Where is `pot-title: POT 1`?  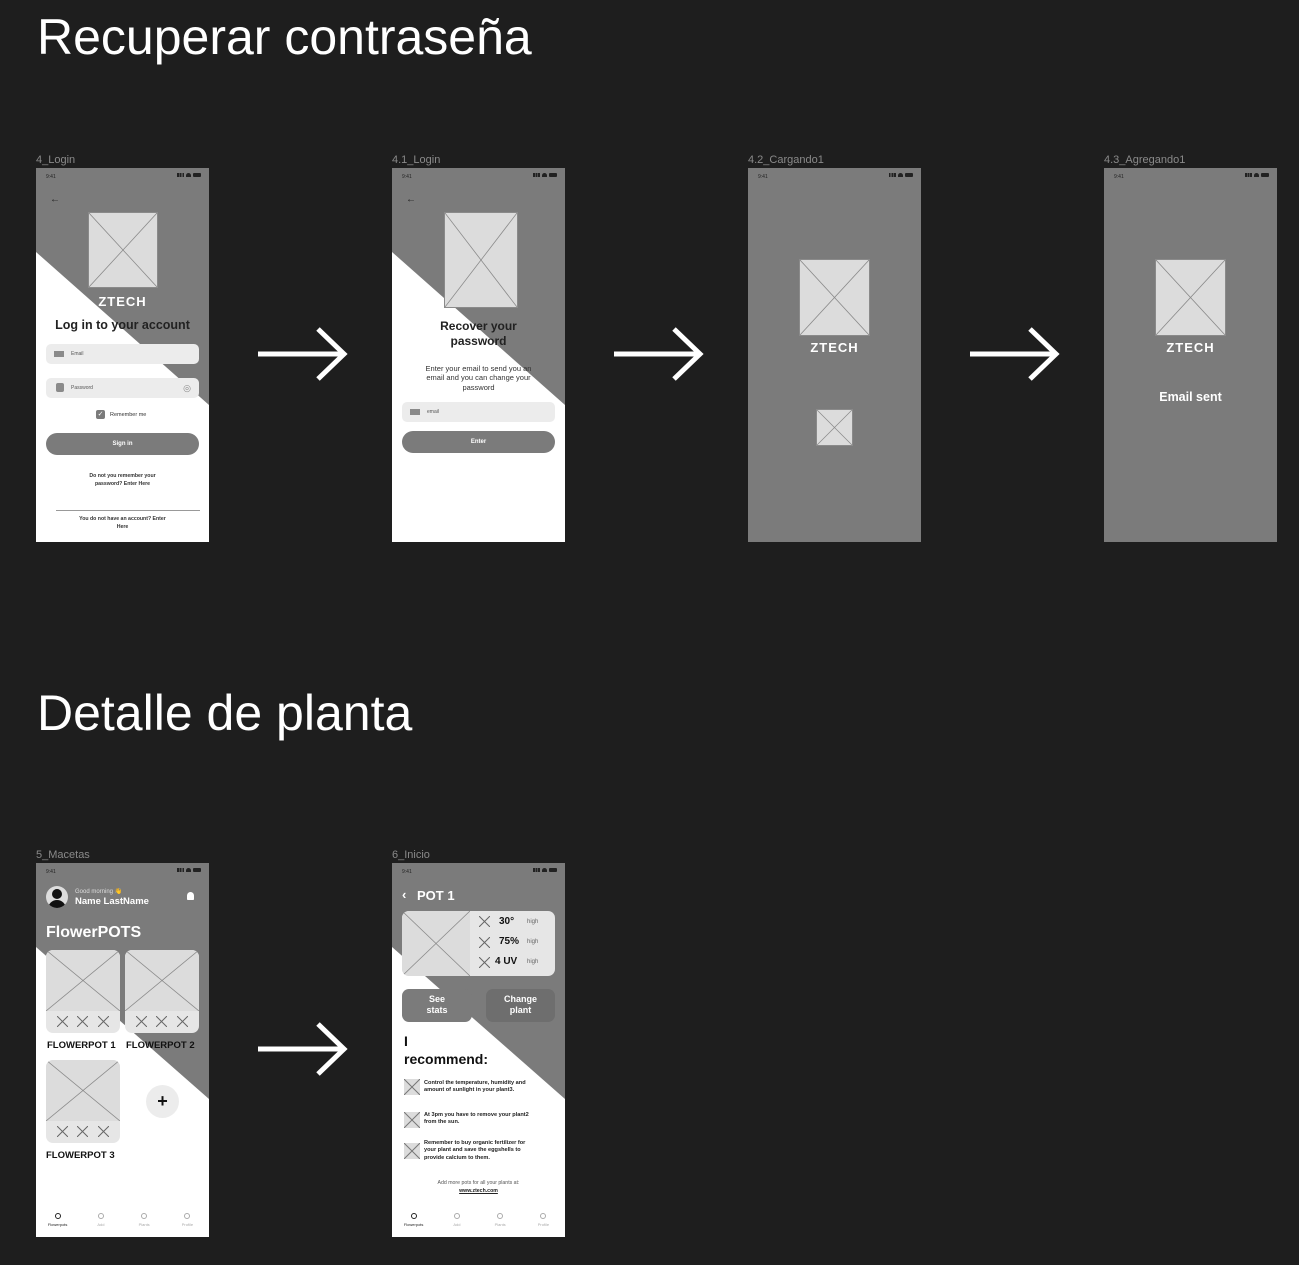
pot-title: POT 1 is located at coordinates (436, 895).